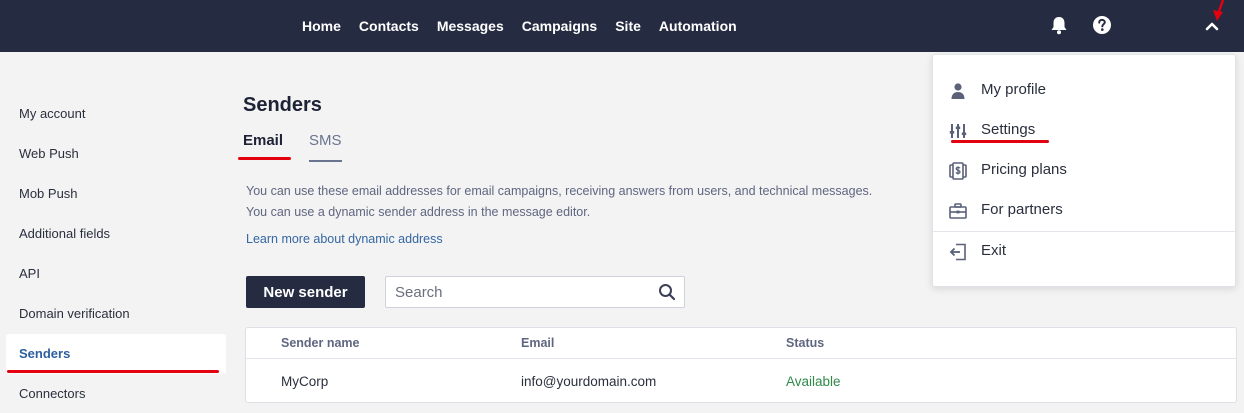  Describe the element at coordinates (116, 354) in the screenshot. I see `sidebar-item-senders: Senders` at that location.